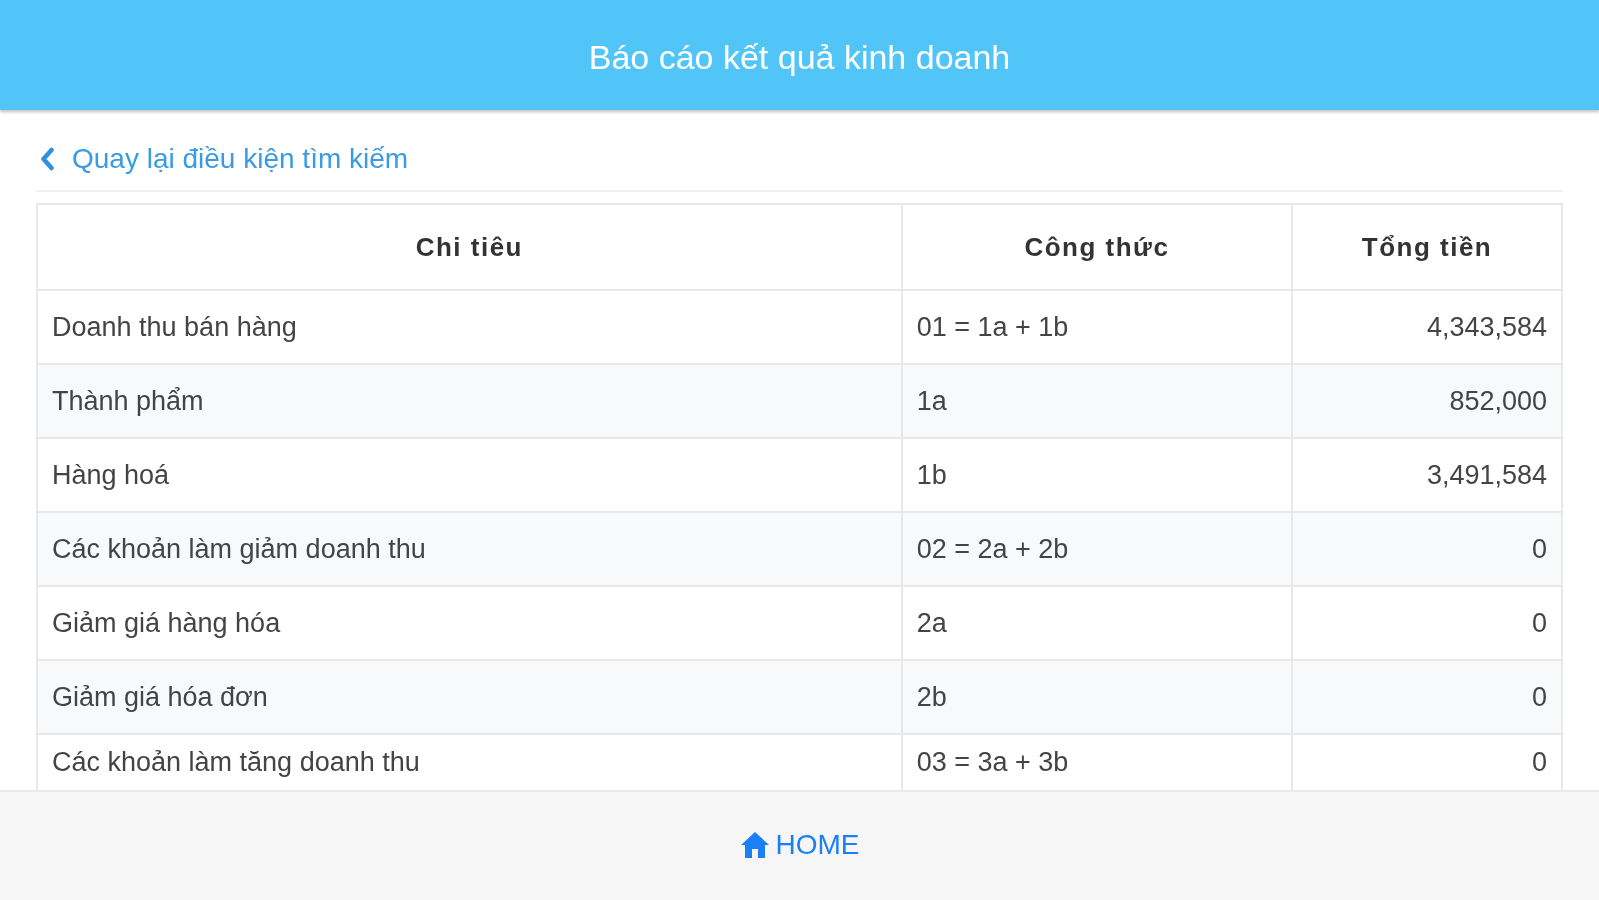  Describe the element at coordinates (1427, 247) in the screenshot. I see `column-header: Tổng tiền` at that location.